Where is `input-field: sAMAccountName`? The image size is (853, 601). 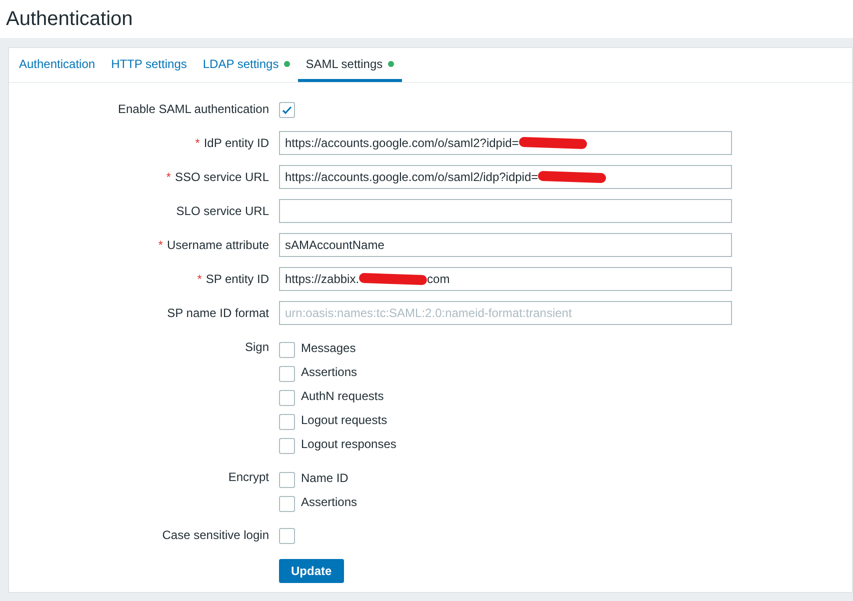 input-field: sAMAccountName is located at coordinates (505, 245).